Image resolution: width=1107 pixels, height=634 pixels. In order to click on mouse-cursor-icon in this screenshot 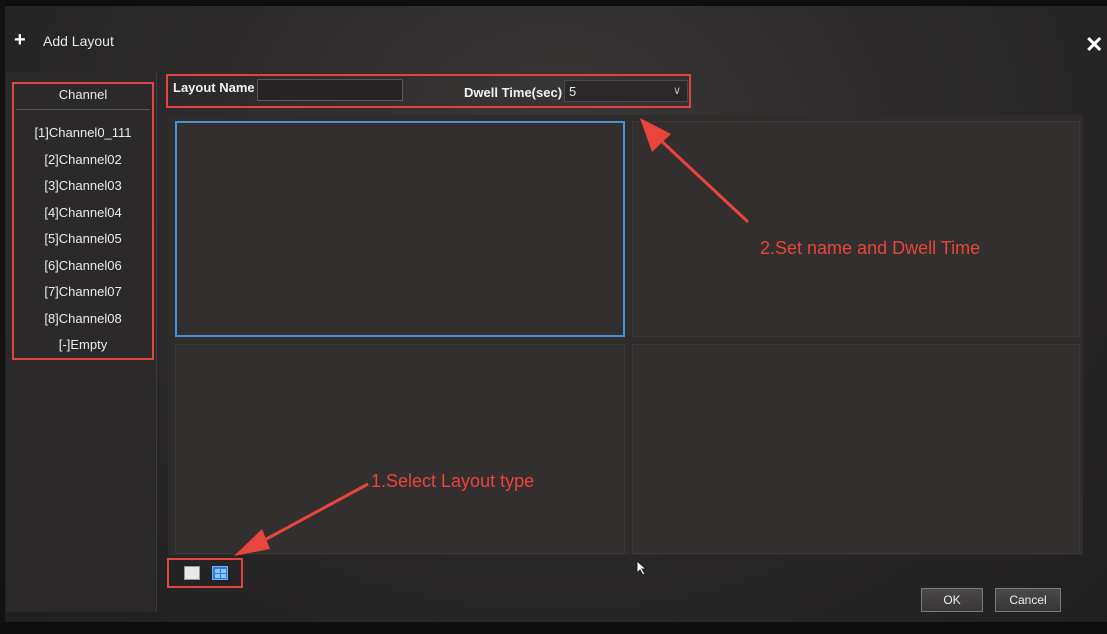, I will do `click(642, 568)`.